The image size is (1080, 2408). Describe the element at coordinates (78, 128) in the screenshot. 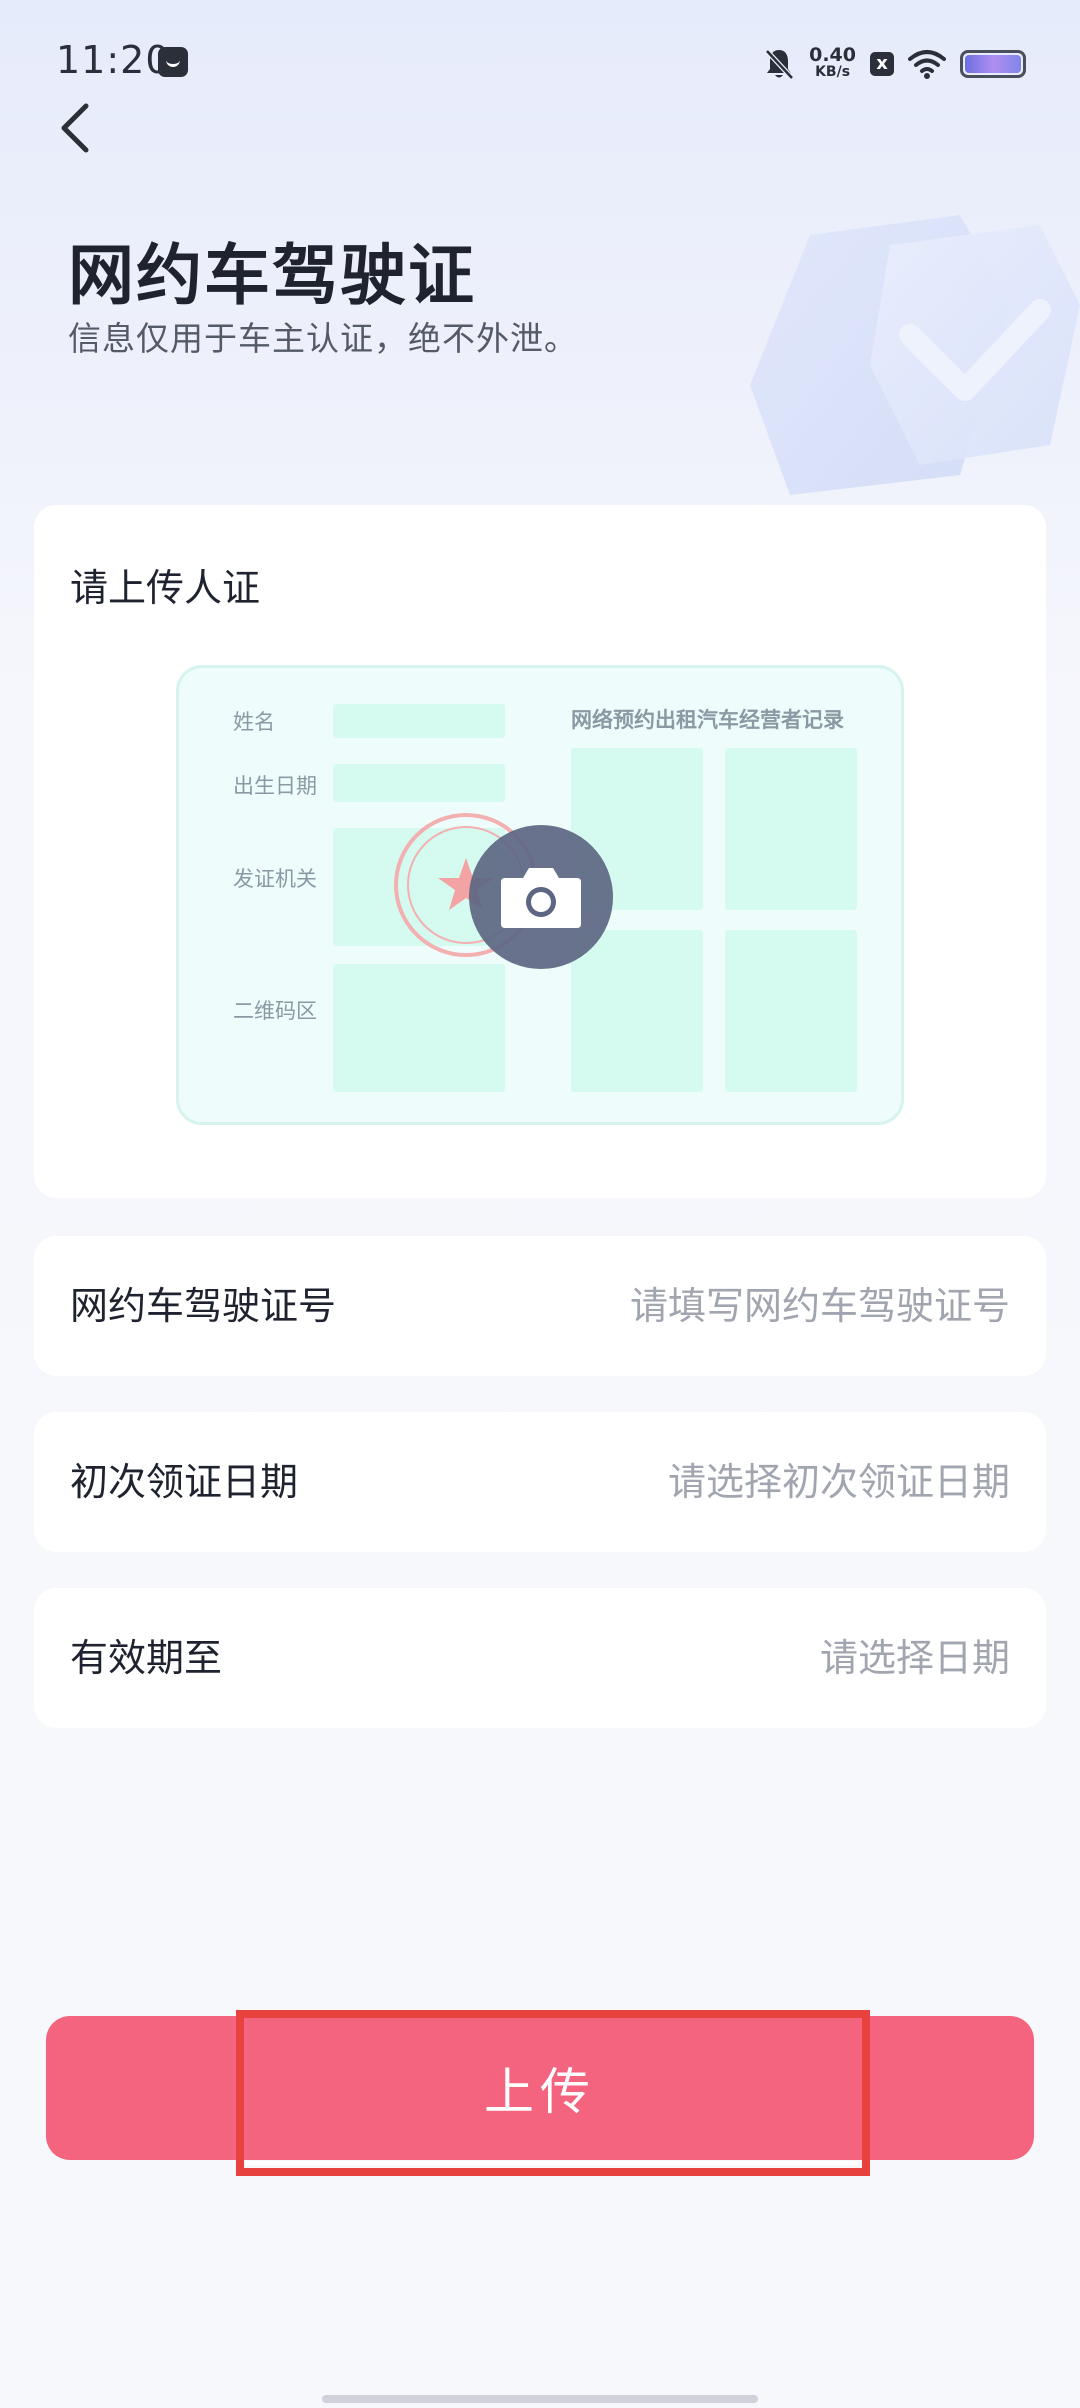

I see `back-button` at that location.